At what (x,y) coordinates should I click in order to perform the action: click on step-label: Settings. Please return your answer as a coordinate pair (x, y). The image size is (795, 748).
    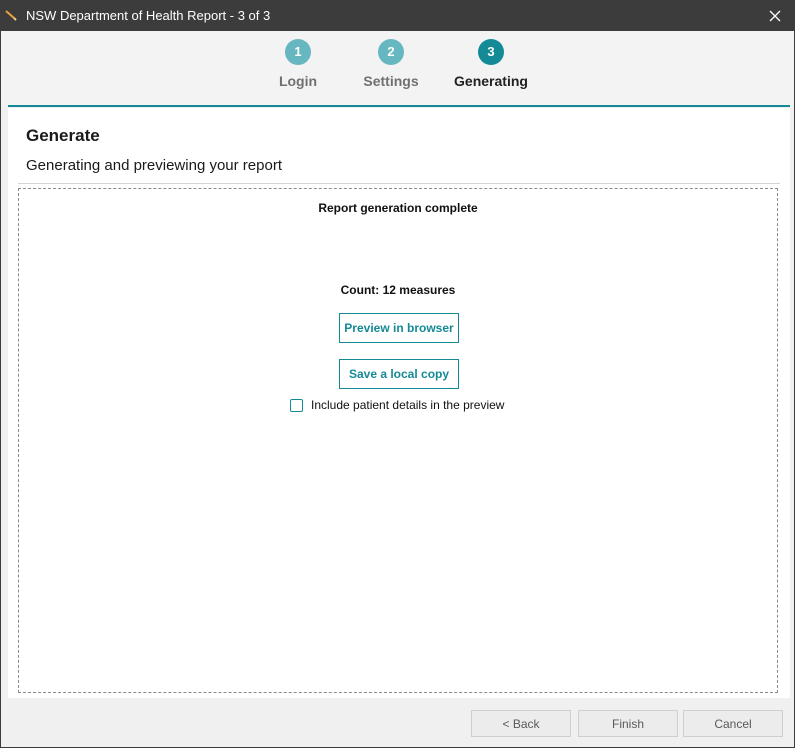
    Looking at the image, I should click on (391, 81).